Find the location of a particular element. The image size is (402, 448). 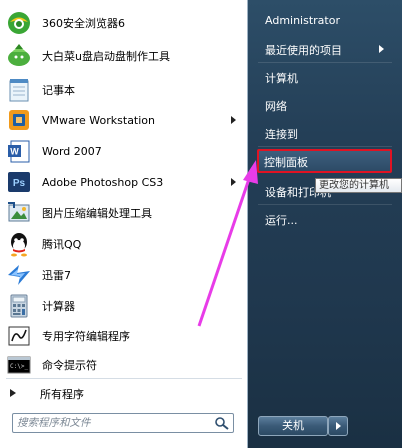

calculator-icon is located at coordinates (19, 306).